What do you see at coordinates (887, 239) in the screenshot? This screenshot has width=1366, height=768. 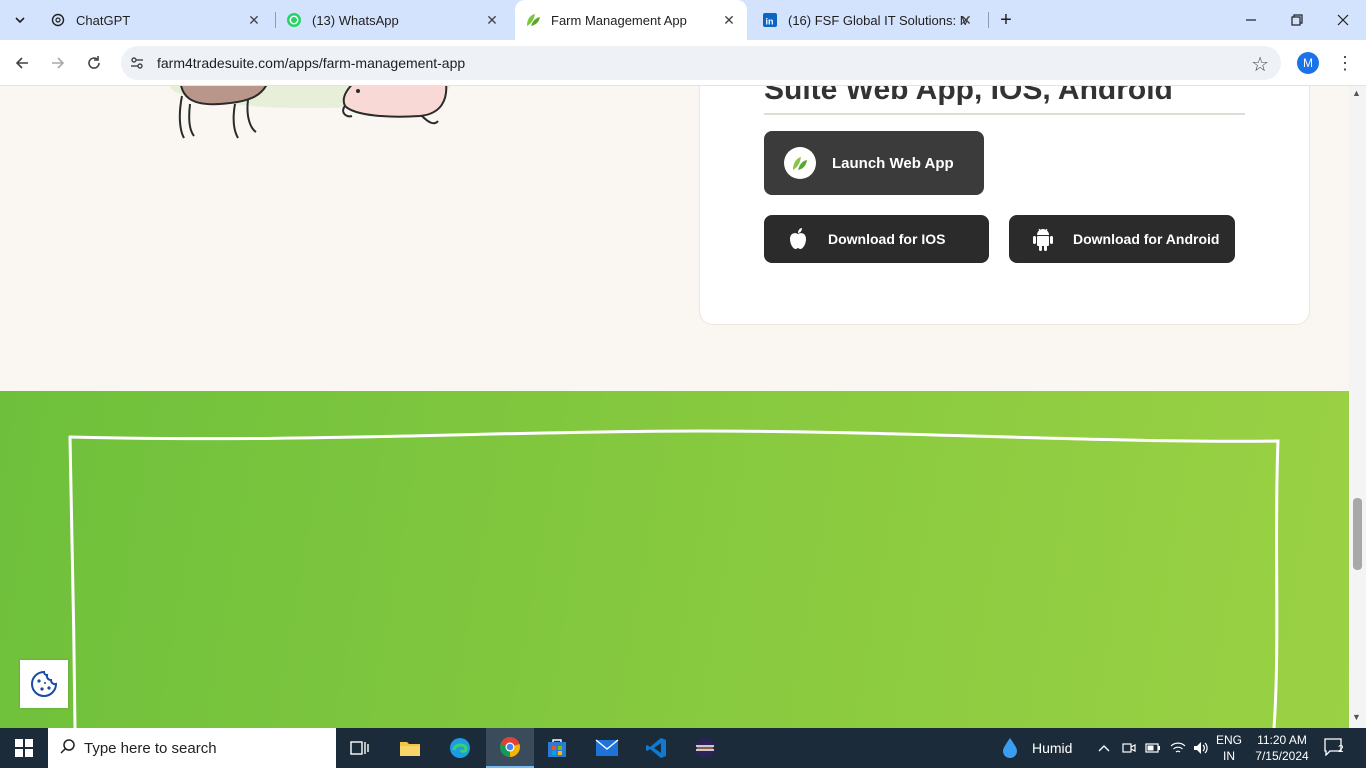 I see `download-ios-label: Download for IOS` at bounding box center [887, 239].